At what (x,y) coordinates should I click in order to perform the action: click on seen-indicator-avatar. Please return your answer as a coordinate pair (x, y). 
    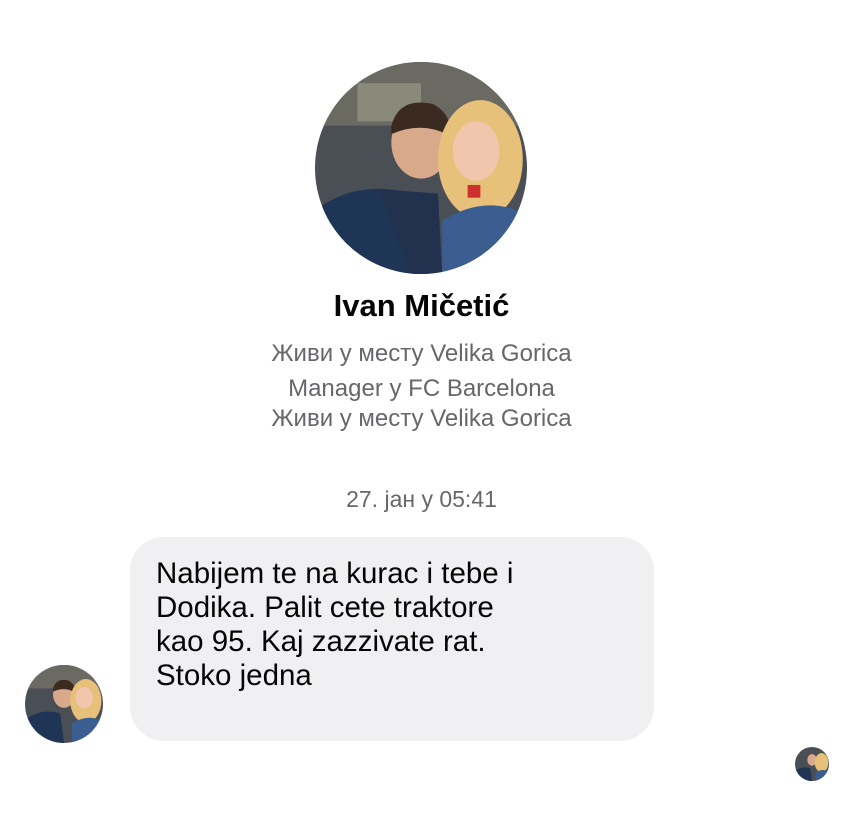
    Looking at the image, I should click on (812, 764).